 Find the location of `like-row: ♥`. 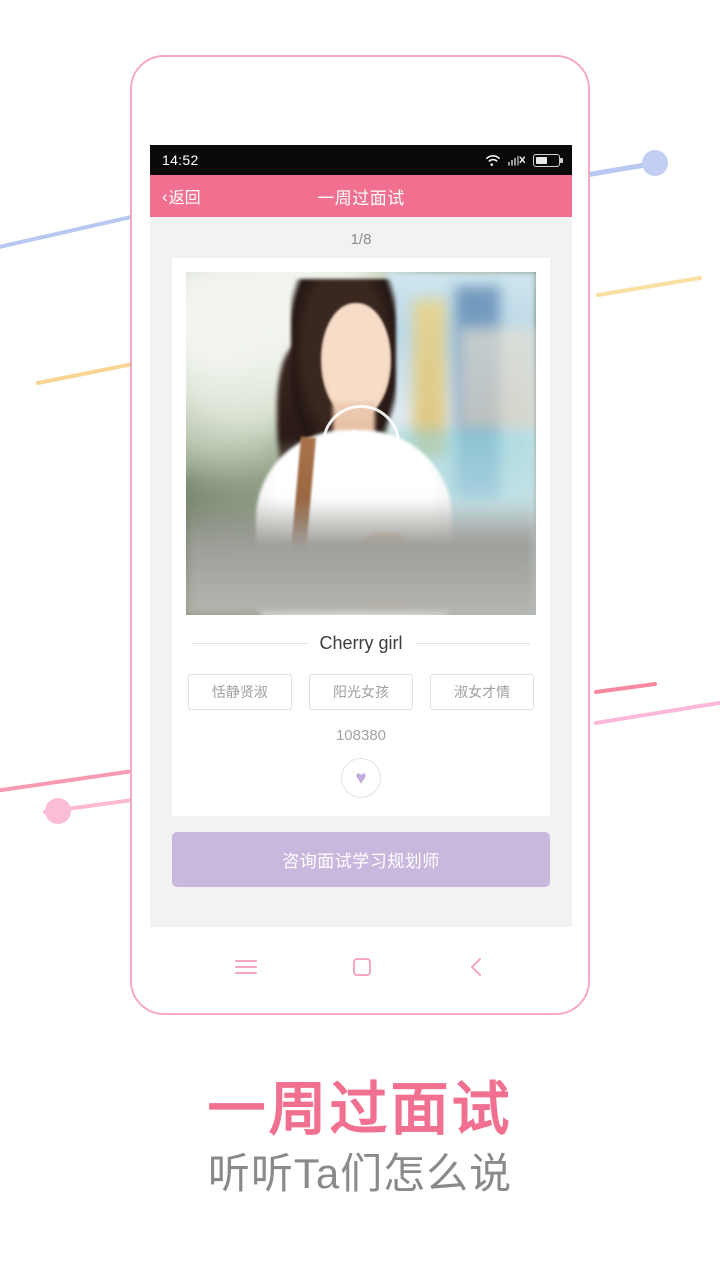

like-row: ♥ is located at coordinates (361, 771).